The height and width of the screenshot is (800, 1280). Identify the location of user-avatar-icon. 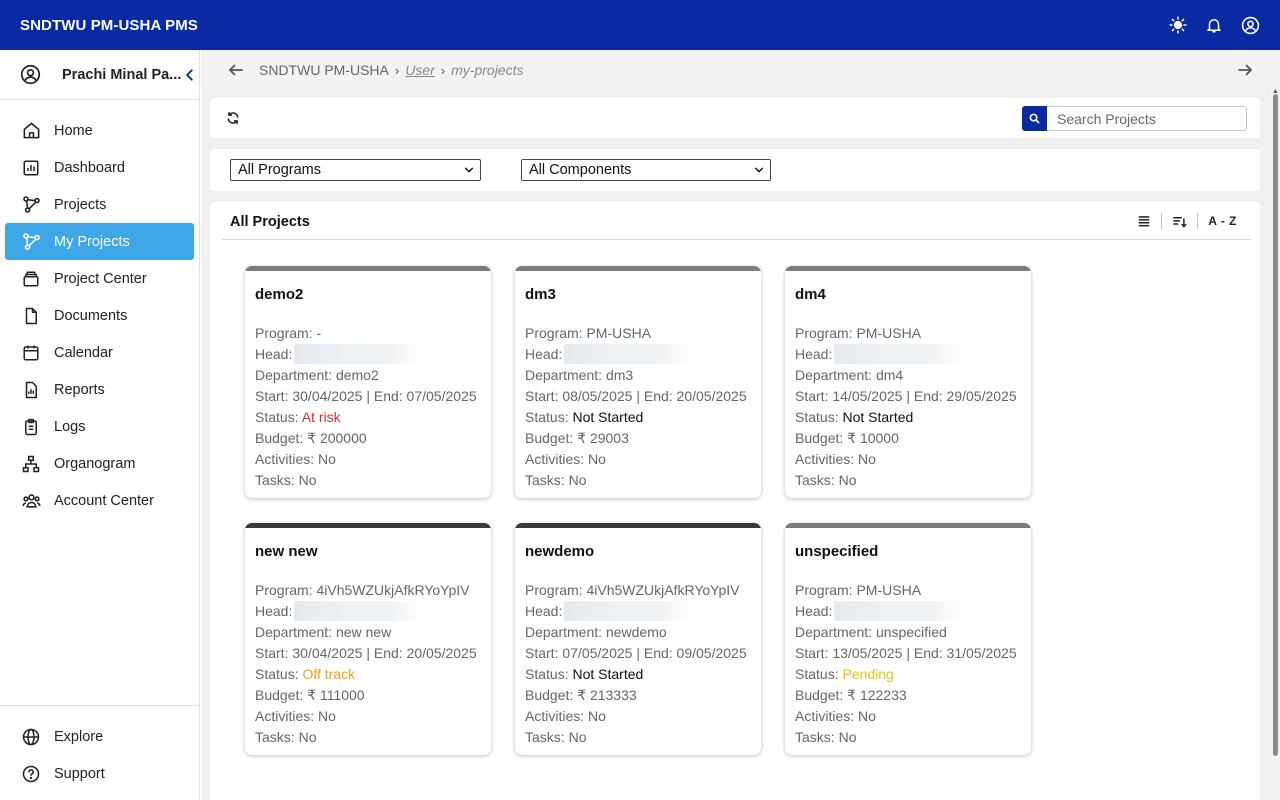
(30, 75).